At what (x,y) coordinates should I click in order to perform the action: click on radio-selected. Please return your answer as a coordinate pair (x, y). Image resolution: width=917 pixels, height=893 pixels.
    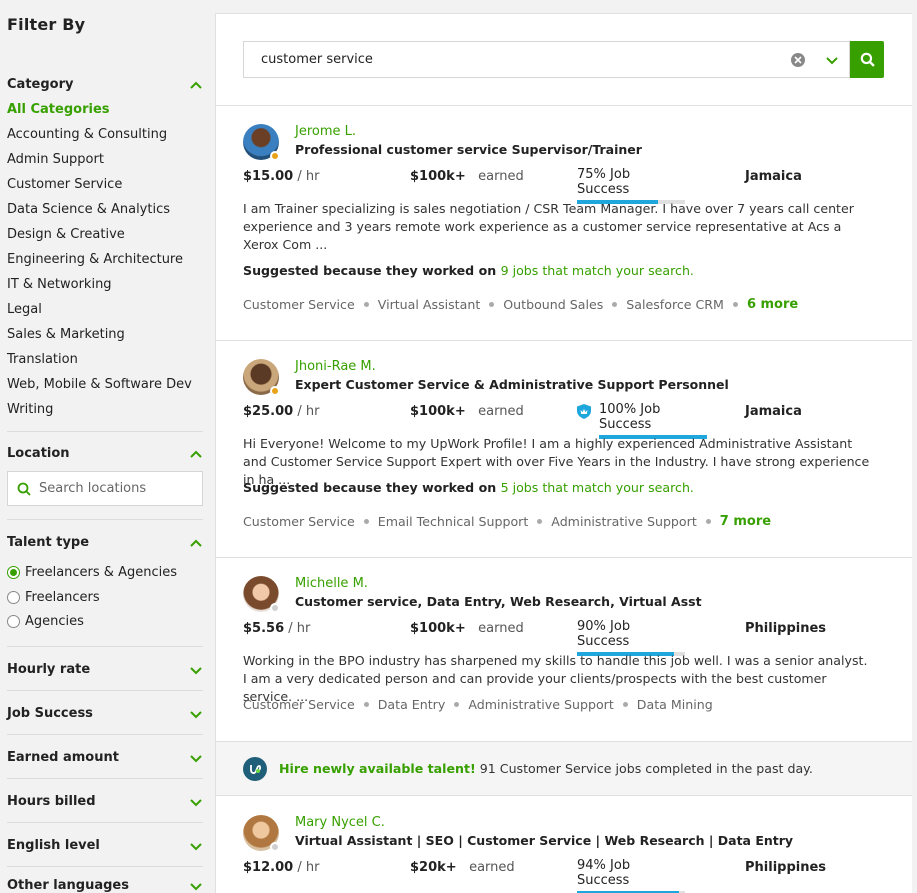
    Looking at the image, I should click on (13, 572).